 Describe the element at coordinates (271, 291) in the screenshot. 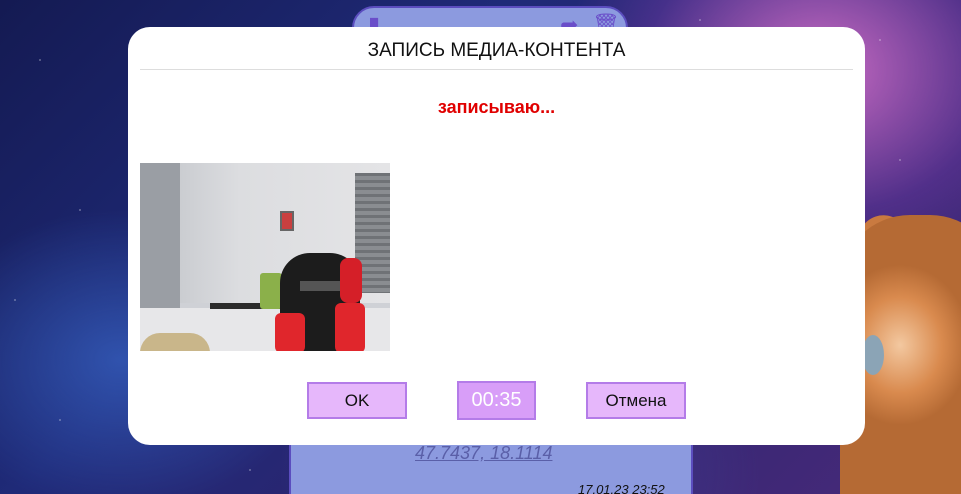

I see `preview-bottles` at that location.